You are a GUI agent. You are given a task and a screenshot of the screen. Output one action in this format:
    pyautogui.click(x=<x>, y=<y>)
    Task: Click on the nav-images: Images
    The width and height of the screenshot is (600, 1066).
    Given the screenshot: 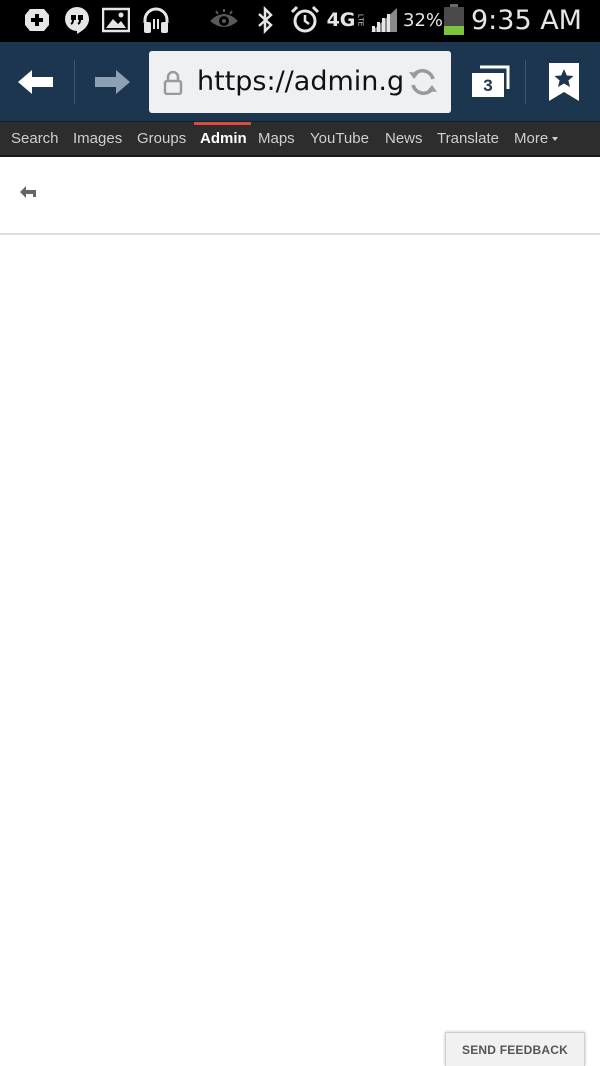 What is the action you would take?
    pyautogui.click(x=97, y=138)
    